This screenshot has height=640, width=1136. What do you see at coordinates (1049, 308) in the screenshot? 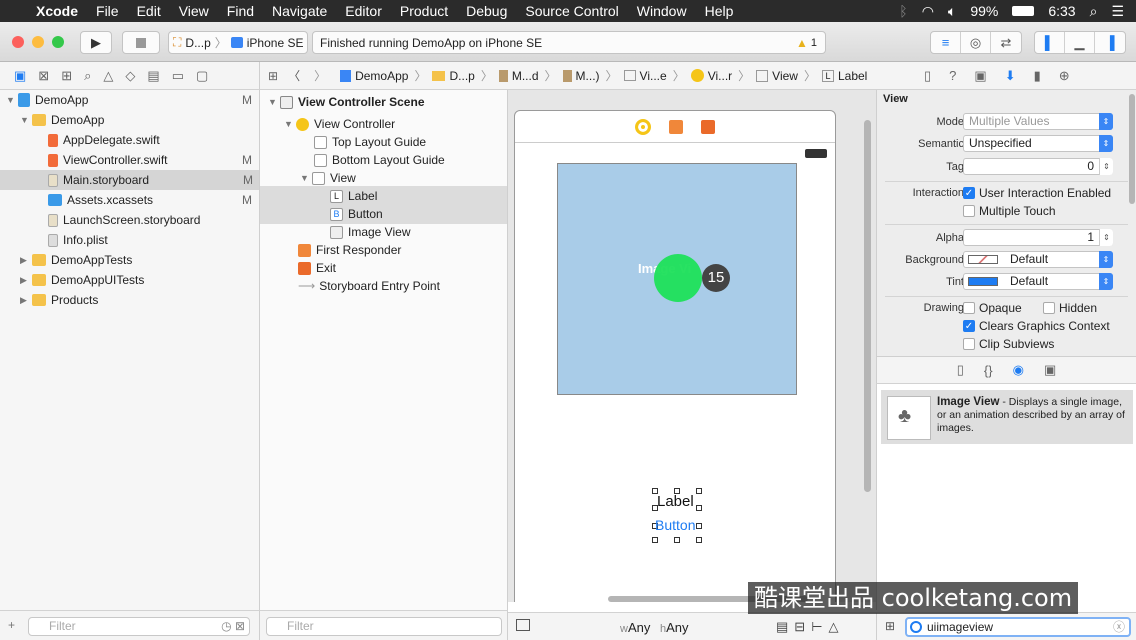
I see `hidden-checkbox` at bounding box center [1049, 308].